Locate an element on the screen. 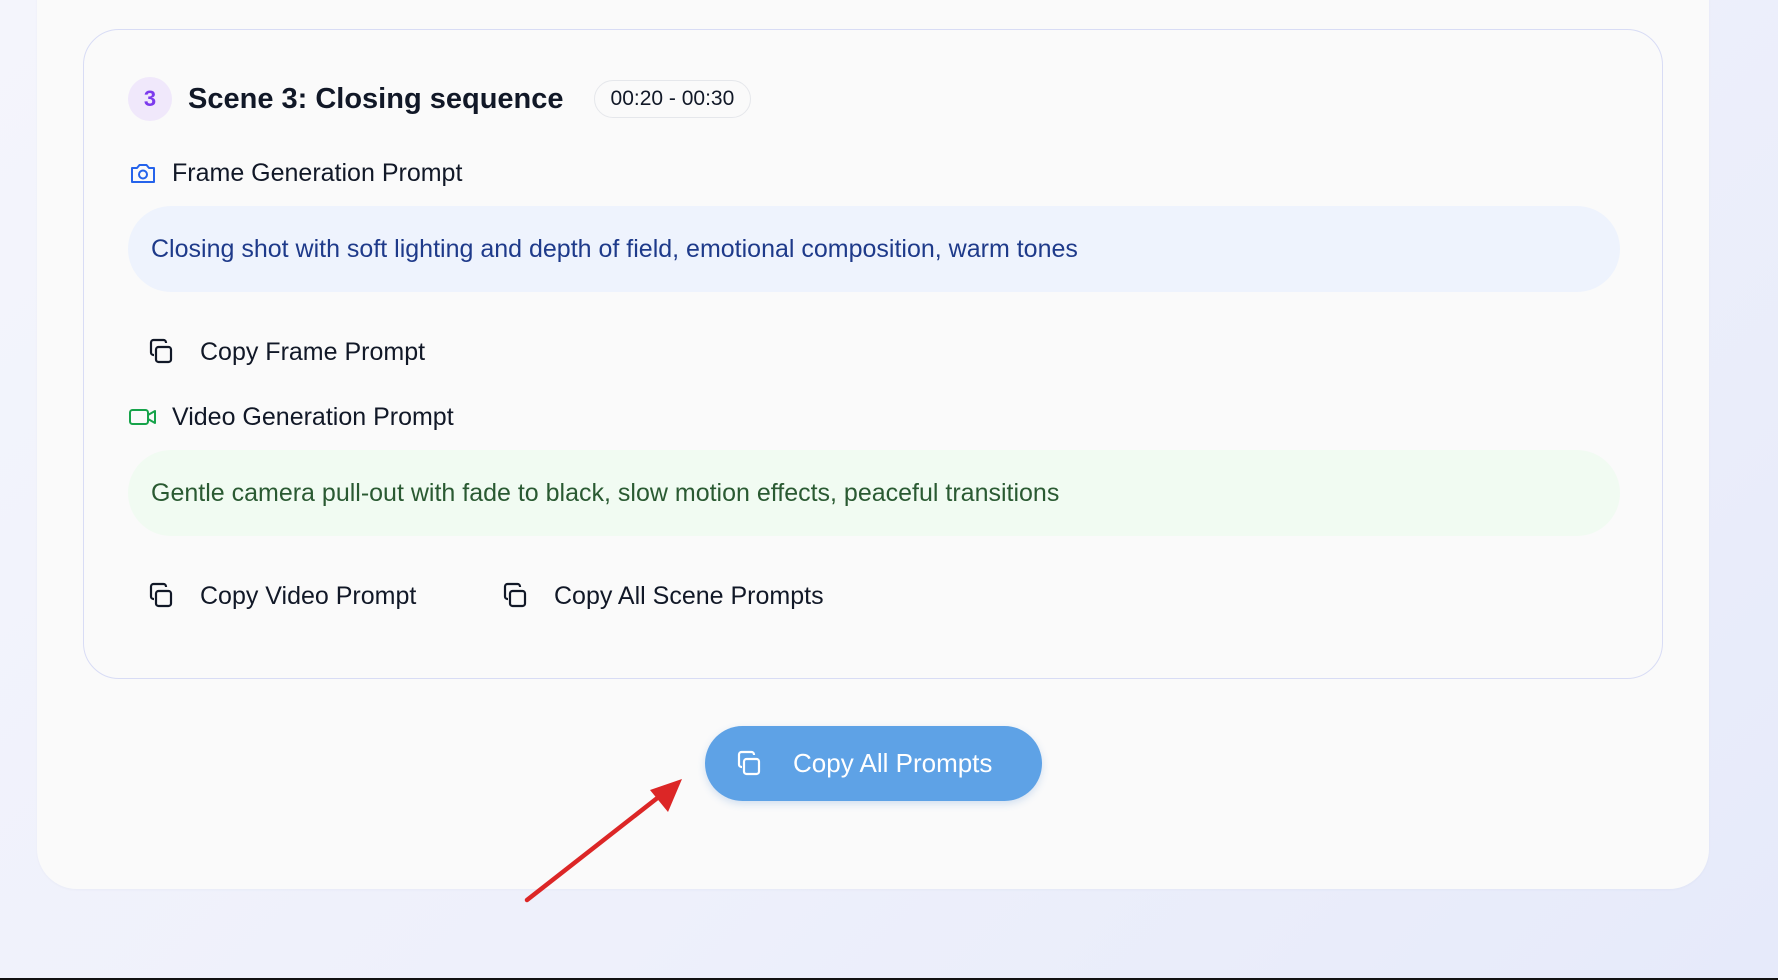 The height and width of the screenshot is (980, 1778). time-range-badge: 00:20 - 00:30 is located at coordinates (672, 99).